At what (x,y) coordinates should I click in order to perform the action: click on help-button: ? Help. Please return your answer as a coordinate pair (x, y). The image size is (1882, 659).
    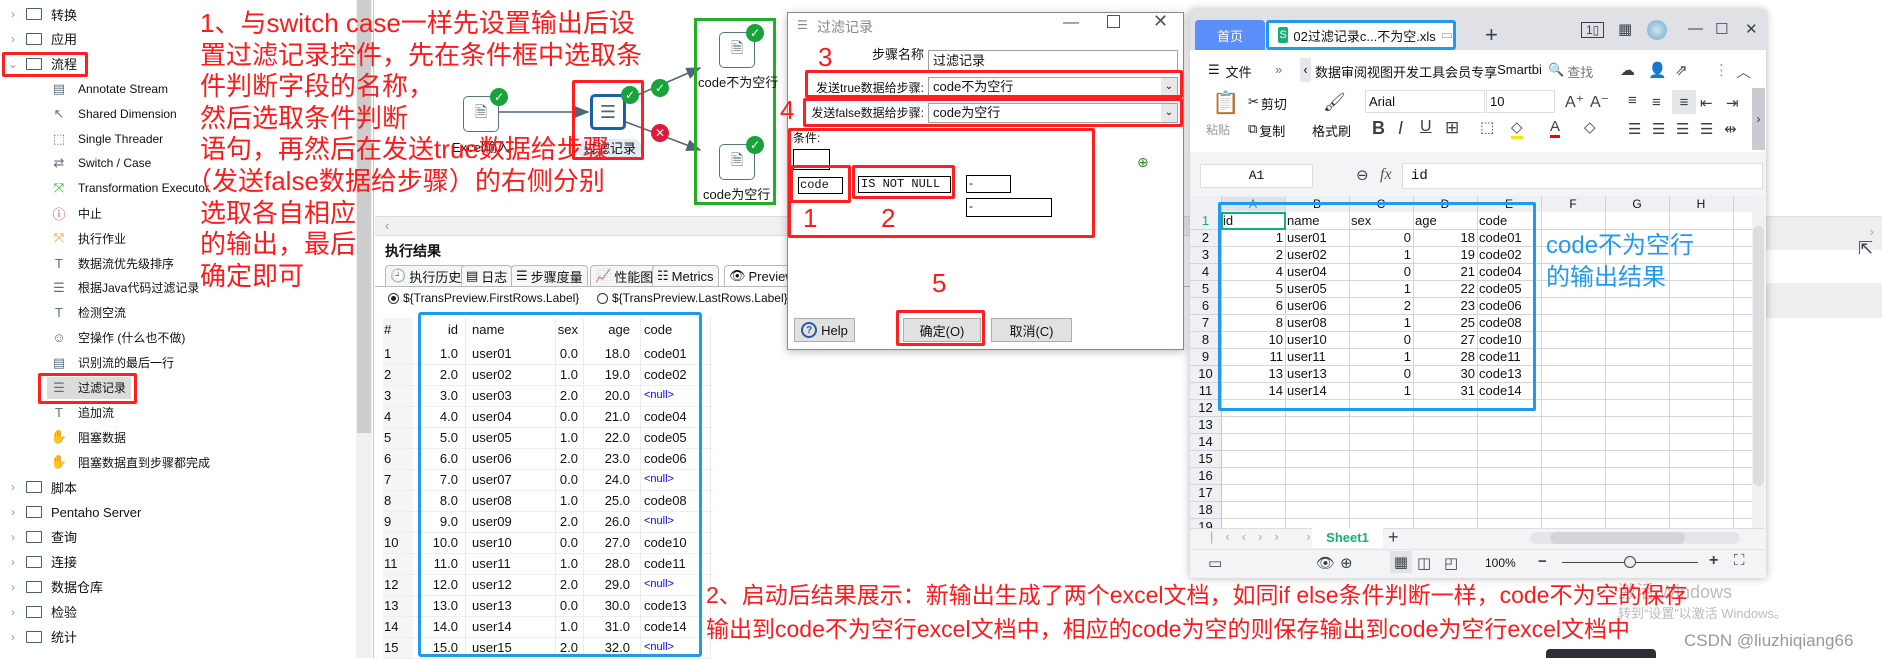
    Looking at the image, I should click on (824, 330).